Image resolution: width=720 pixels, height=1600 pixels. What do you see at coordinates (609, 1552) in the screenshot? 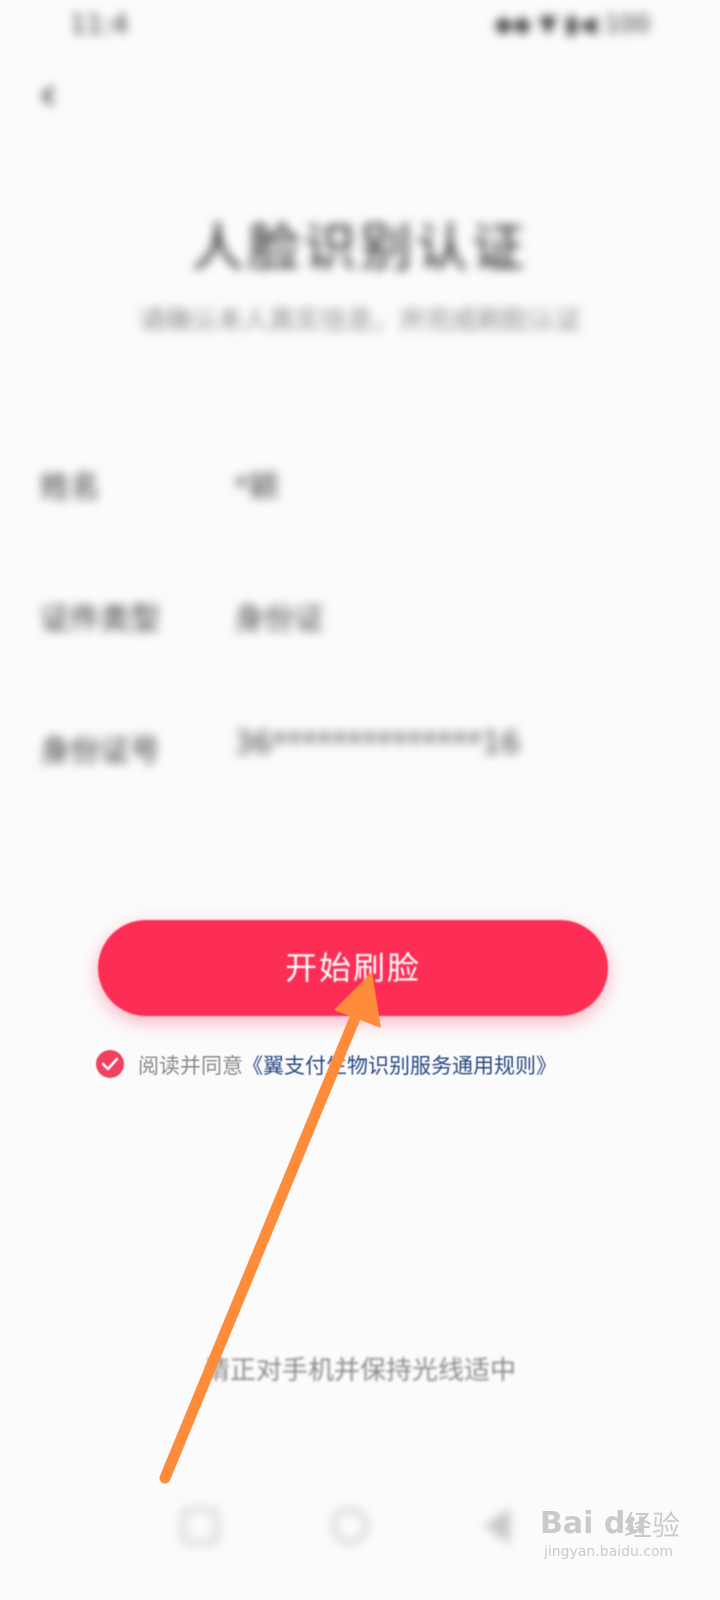
I see `watermark-url: jingyan.baidu.com` at bounding box center [609, 1552].